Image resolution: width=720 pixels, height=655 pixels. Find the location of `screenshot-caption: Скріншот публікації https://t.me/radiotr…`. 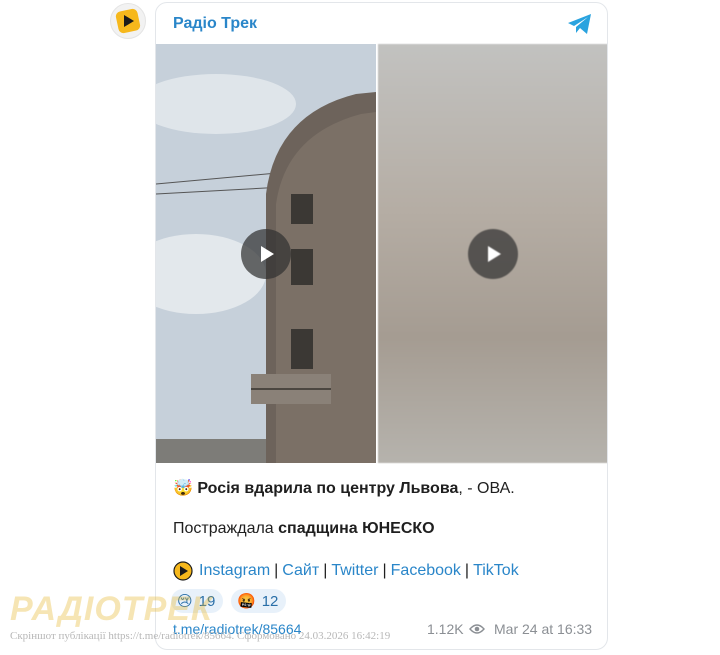

screenshot-caption: Скріншот публікації https://t.me/radiotr… is located at coordinates (200, 636).